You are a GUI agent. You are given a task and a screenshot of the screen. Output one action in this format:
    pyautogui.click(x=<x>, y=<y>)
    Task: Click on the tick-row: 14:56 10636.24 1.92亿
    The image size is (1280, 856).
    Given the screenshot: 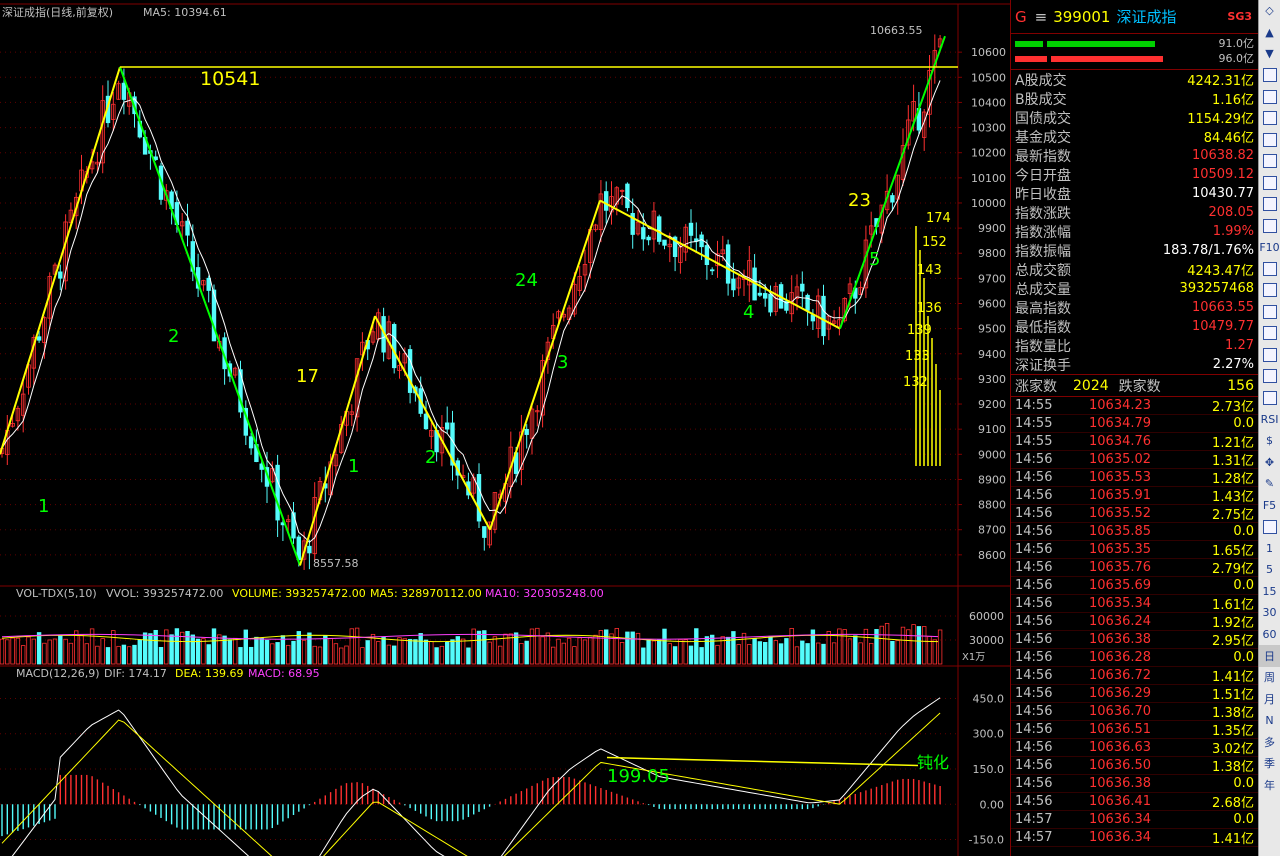 What is the action you would take?
    pyautogui.click(x=1134, y=622)
    